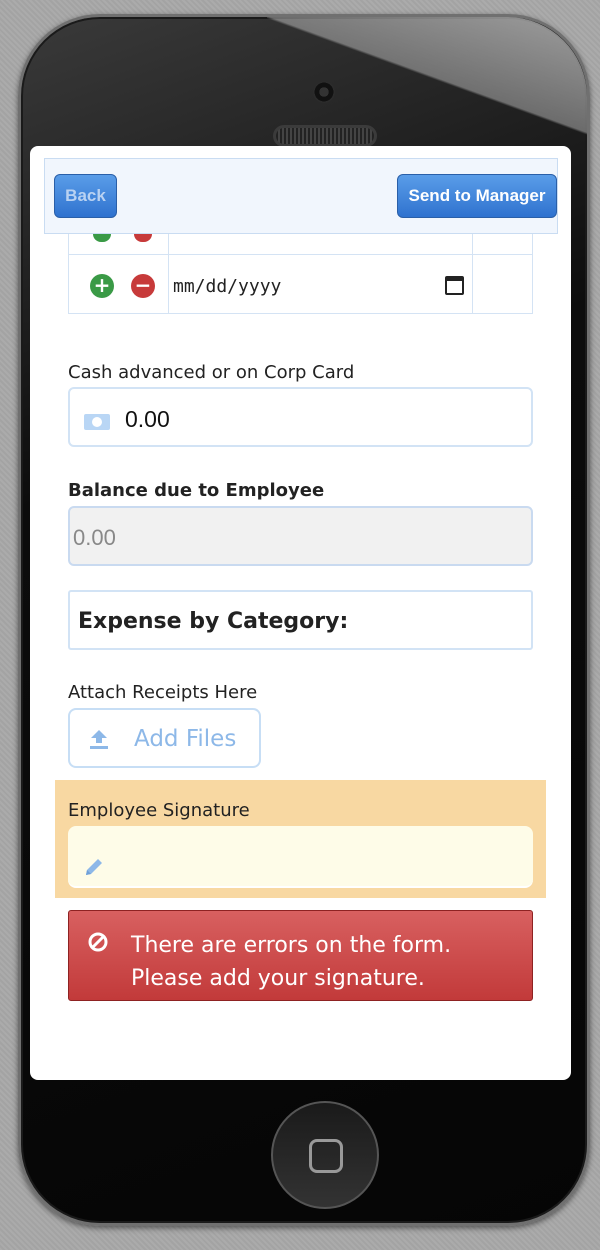 Image resolution: width=600 pixels, height=1250 pixels. I want to click on expense-category-panel: Expense by Category:, so click(300, 620).